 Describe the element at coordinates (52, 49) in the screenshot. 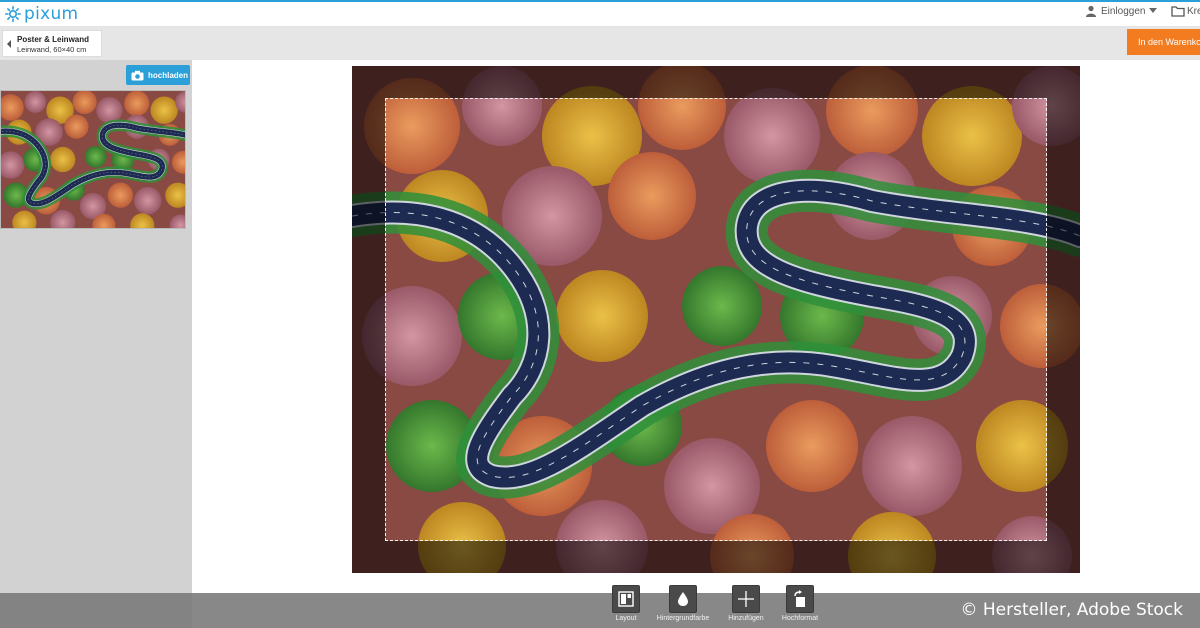

I see `product-subtitle: Leinwand, 60×40 cm` at that location.